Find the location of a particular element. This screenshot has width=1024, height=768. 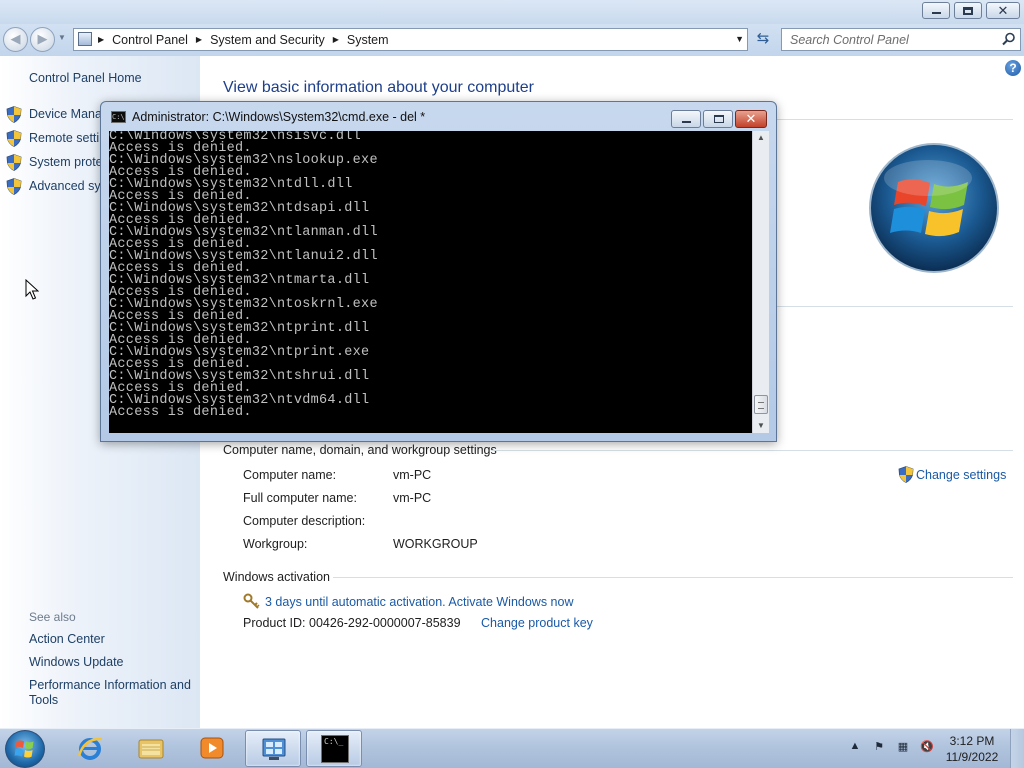

show-desktop-button is located at coordinates (1017, 748).